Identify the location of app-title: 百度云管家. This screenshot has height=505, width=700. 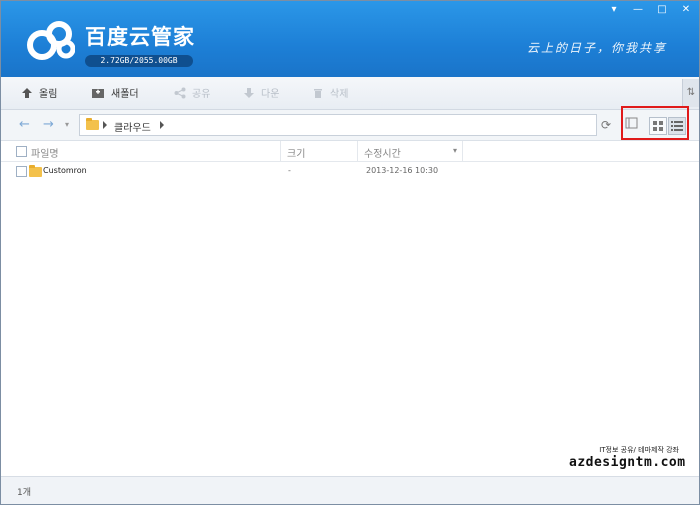
(140, 37).